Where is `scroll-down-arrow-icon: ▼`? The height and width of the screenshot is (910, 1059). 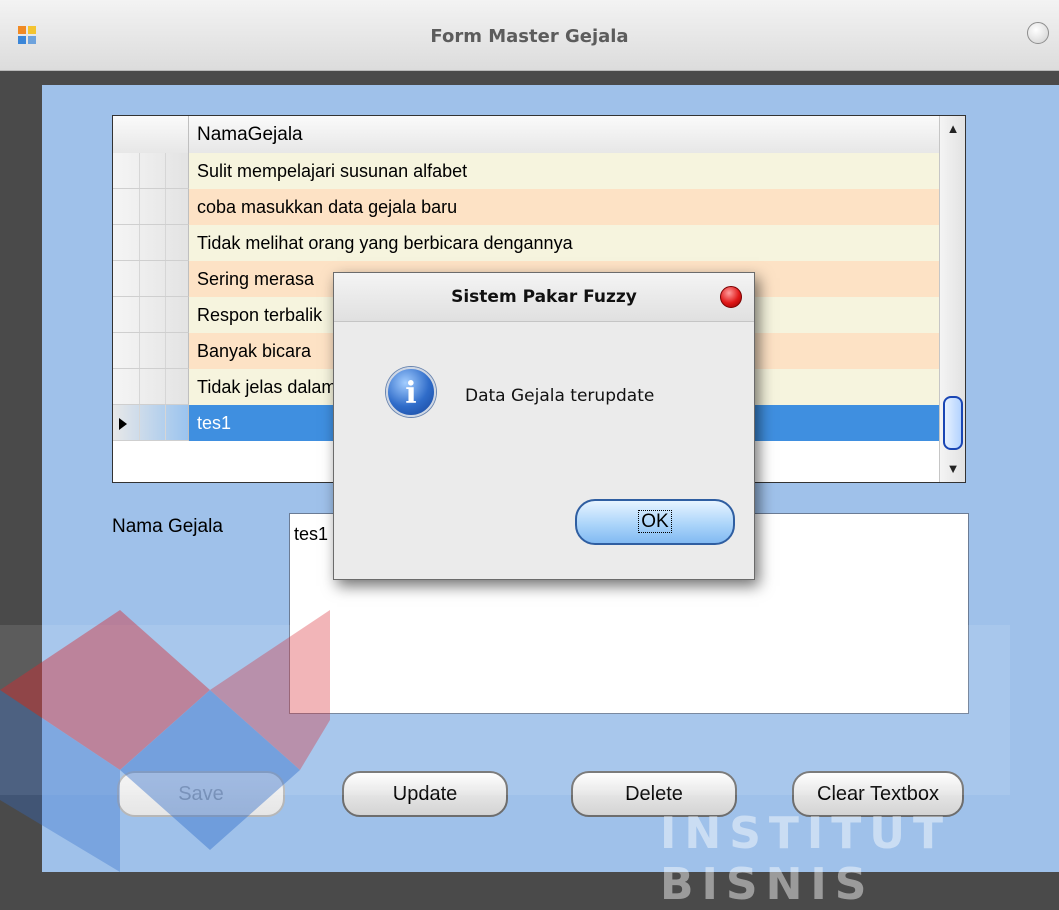
scroll-down-arrow-icon: ▼ is located at coordinates (952, 469).